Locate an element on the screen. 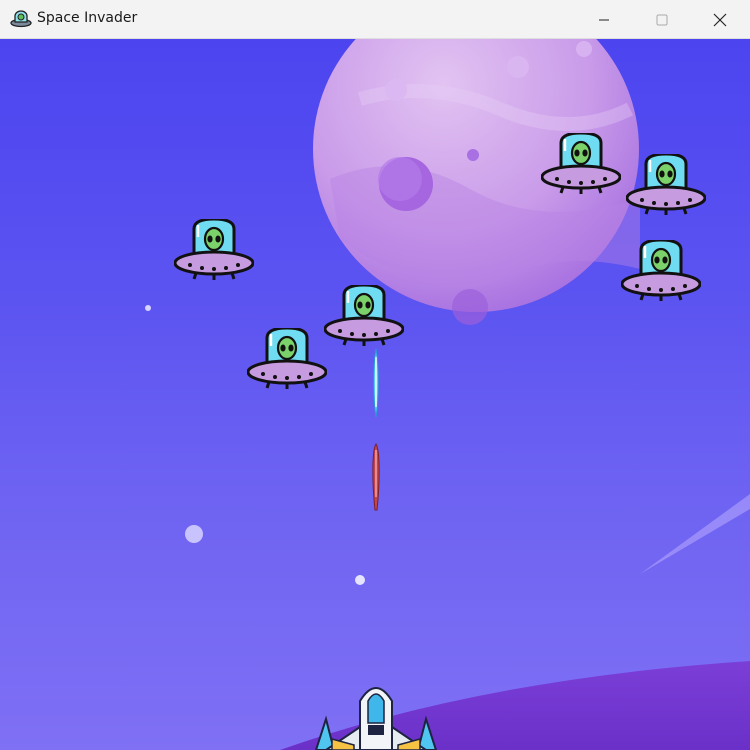  close-button is located at coordinates (720, 19).